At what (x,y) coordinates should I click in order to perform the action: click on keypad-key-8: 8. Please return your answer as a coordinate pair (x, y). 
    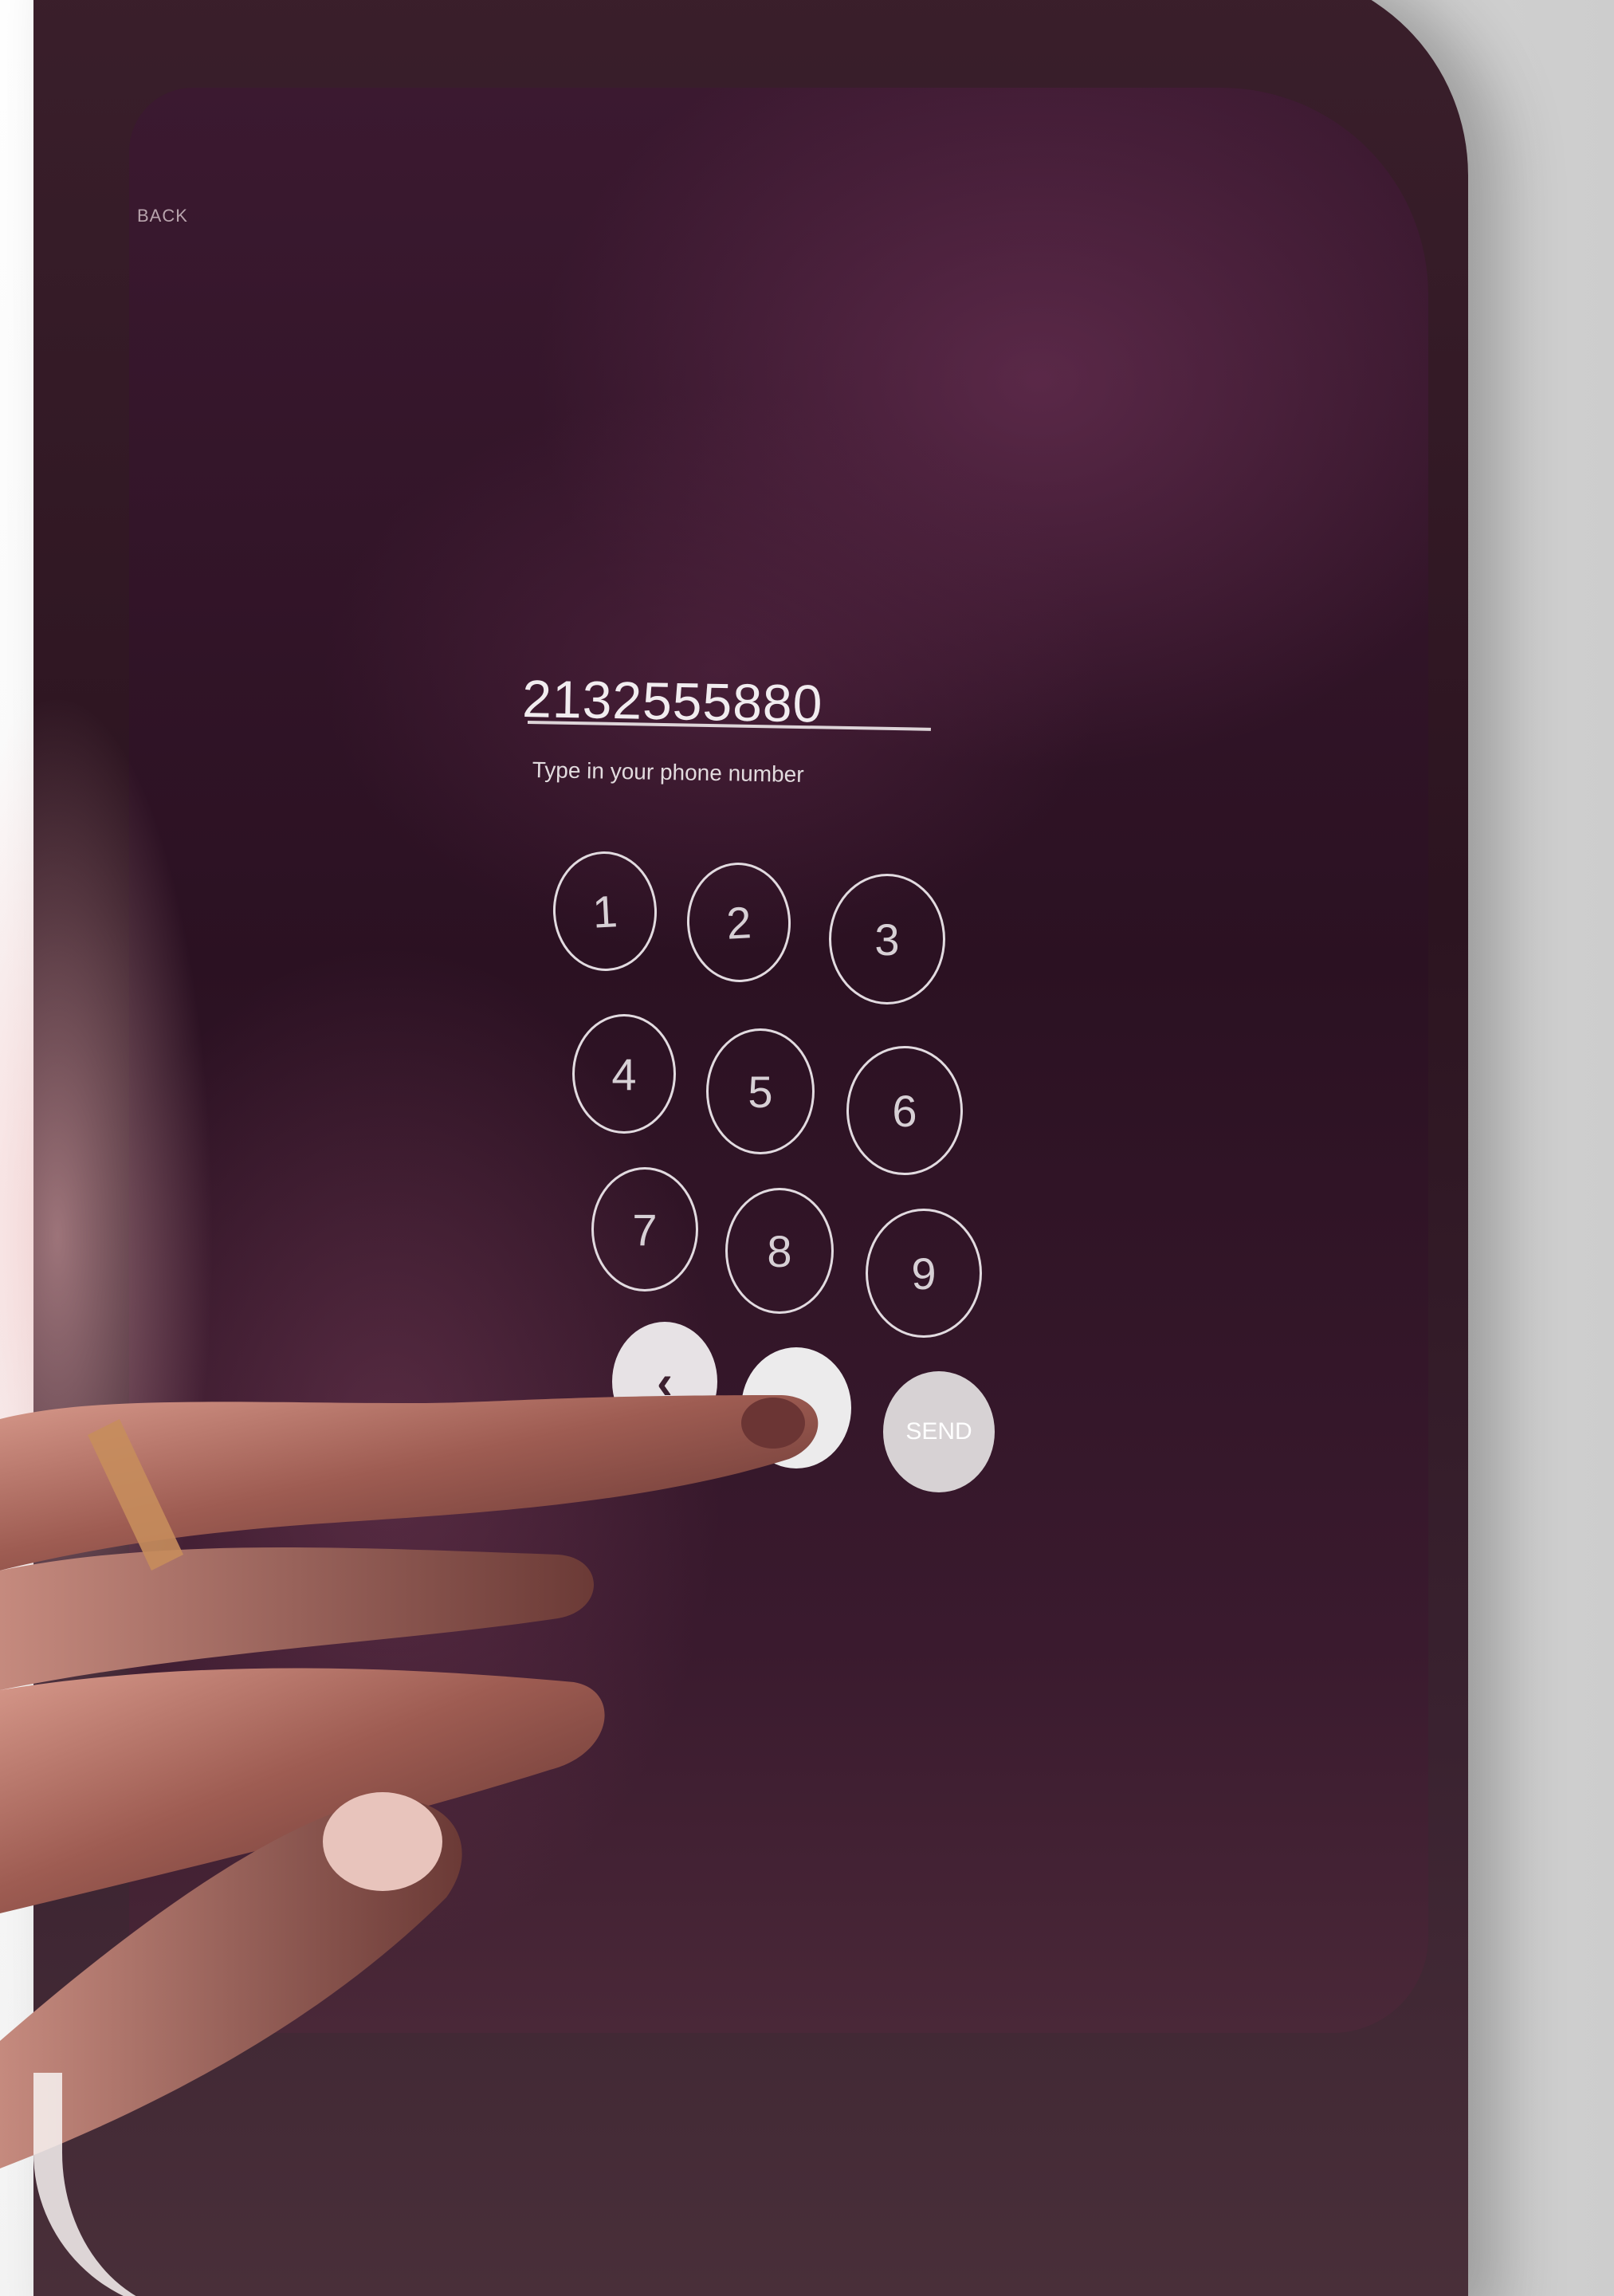
    Looking at the image, I should click on (779, 1251).